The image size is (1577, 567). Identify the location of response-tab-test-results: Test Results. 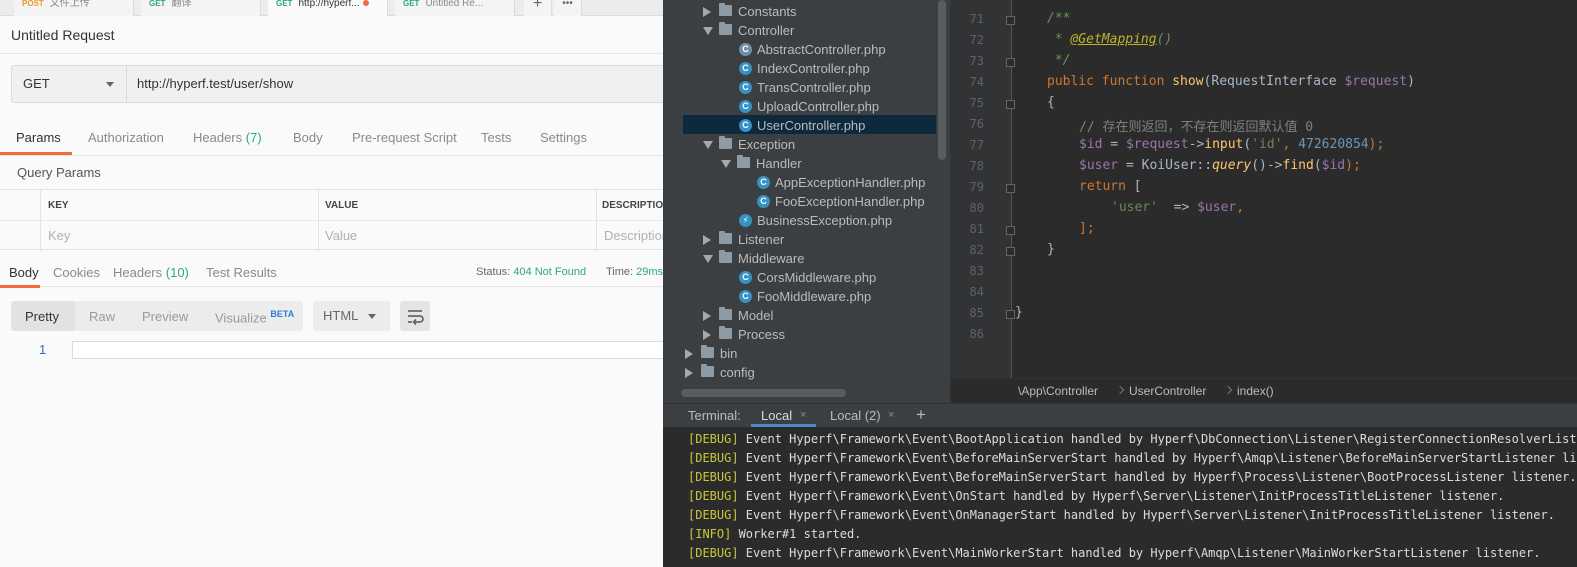
(241, 272).